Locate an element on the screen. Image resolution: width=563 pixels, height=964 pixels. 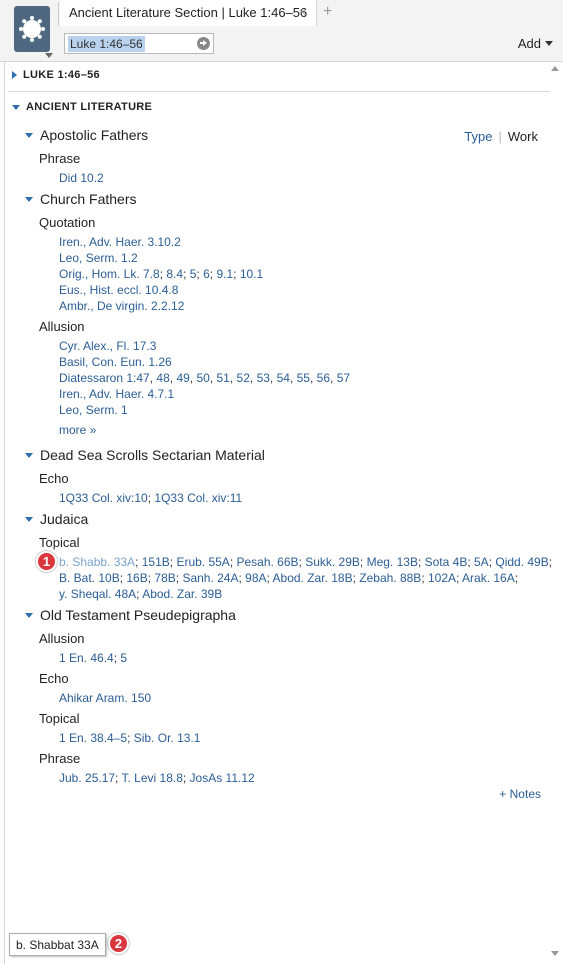
reference-link: Sanh. 24A is located at coordinates (210, 578).